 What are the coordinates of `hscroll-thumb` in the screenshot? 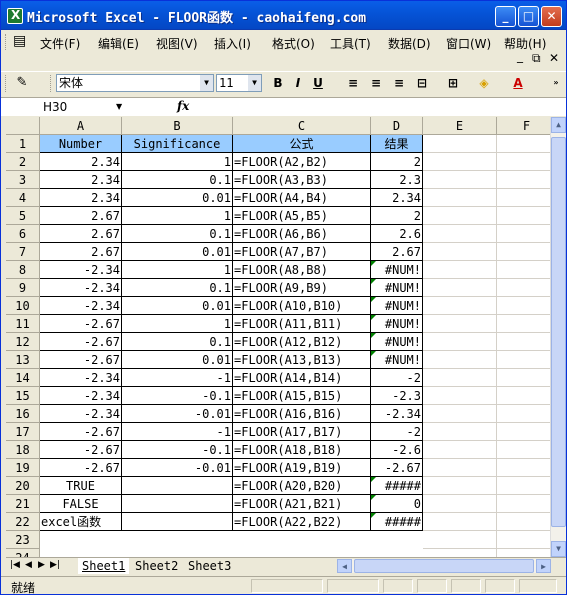 It's located at (444, 566).